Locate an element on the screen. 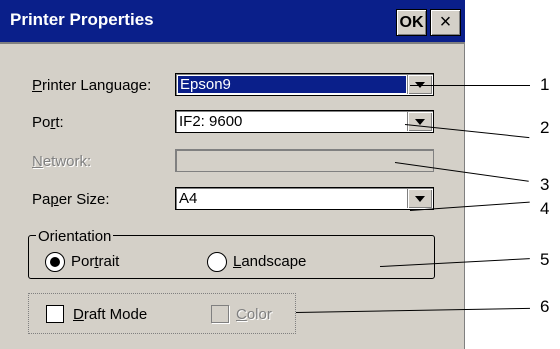  window-title: Printer Properties is located at coordinates (82, 19).